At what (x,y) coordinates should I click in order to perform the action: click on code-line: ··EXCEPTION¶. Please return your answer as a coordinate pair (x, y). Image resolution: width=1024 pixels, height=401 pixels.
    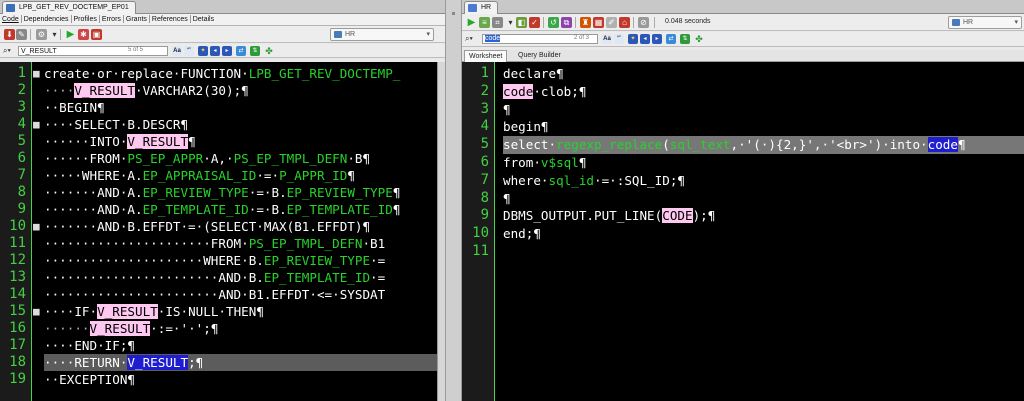
    Looking at the image, I should click on (240, 379).